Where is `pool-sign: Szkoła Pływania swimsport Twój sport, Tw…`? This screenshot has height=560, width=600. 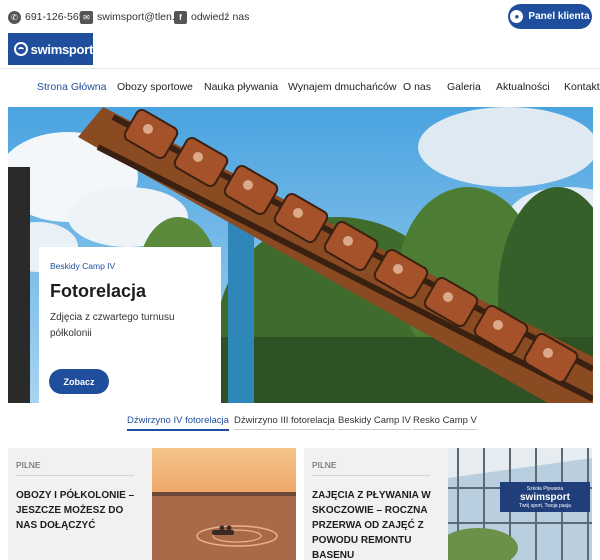 pool-sign: Szkoła Pływania swimsport Twój sport, Tw… is located at coordinates (545, 497).